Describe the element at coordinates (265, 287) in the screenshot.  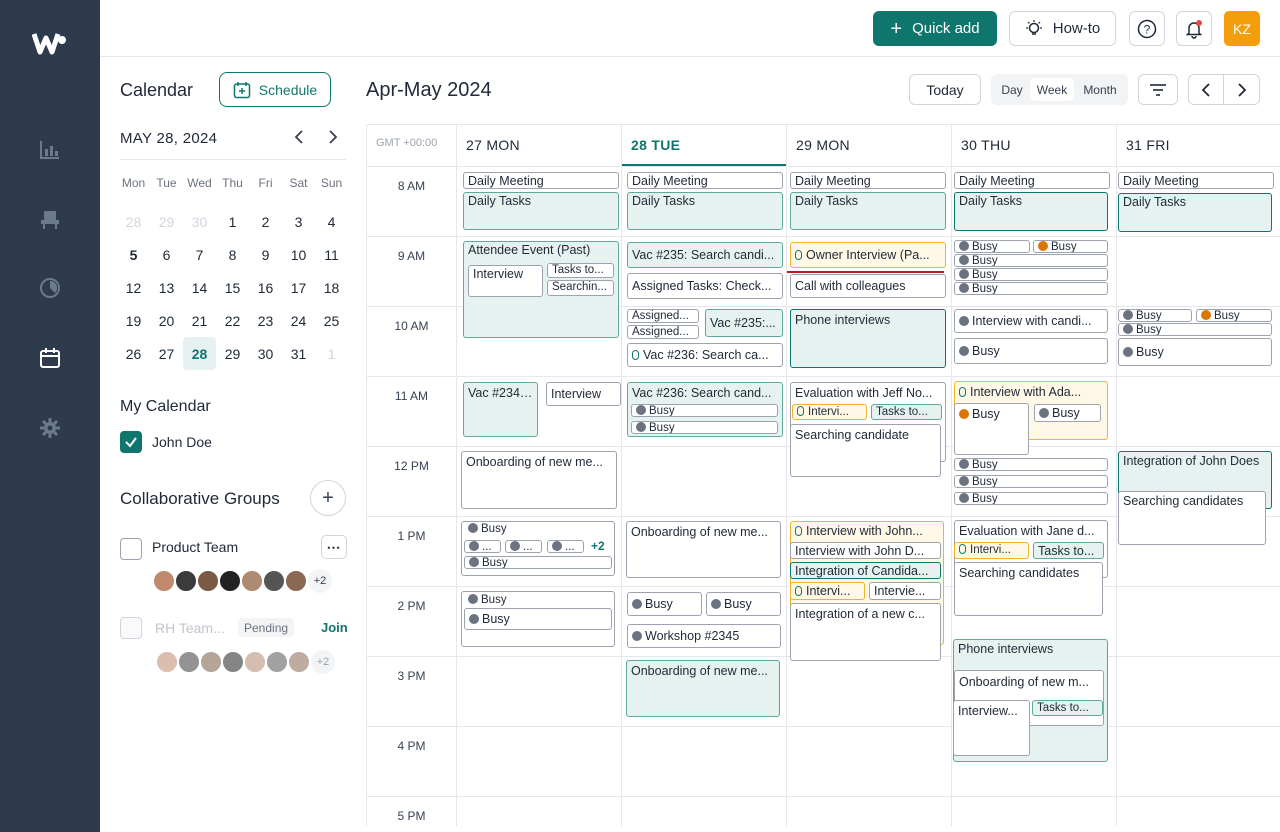
I see `mini-calendar-day: 16` at that location.